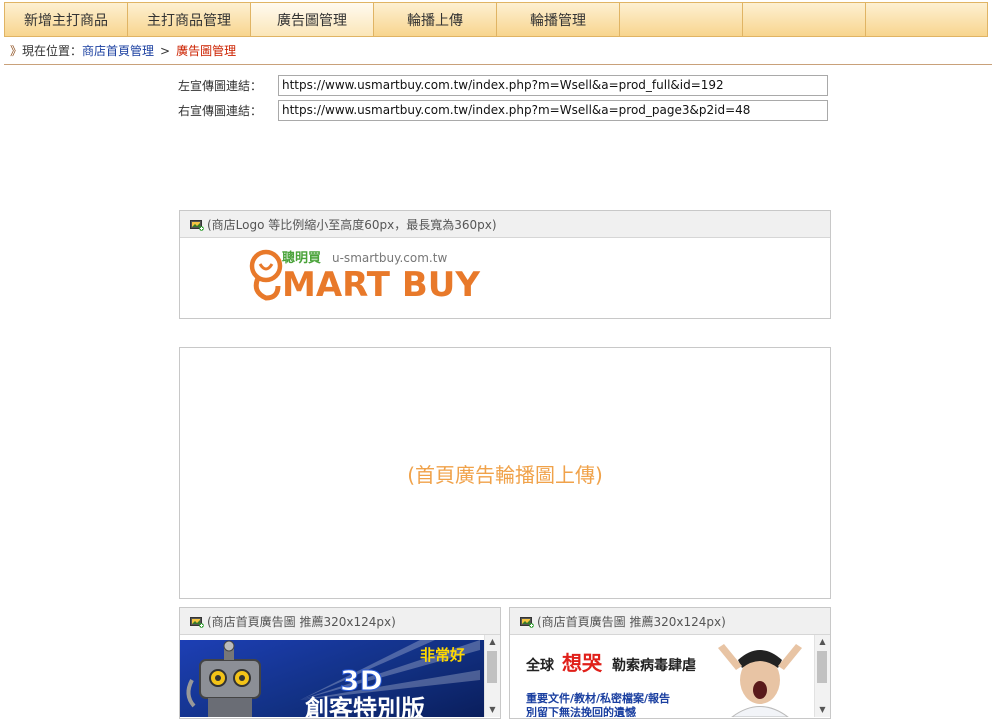 This screenshot has width=992, height=725. I want to click on tab-carousel-management: 輪播管理, so click(557, 19).